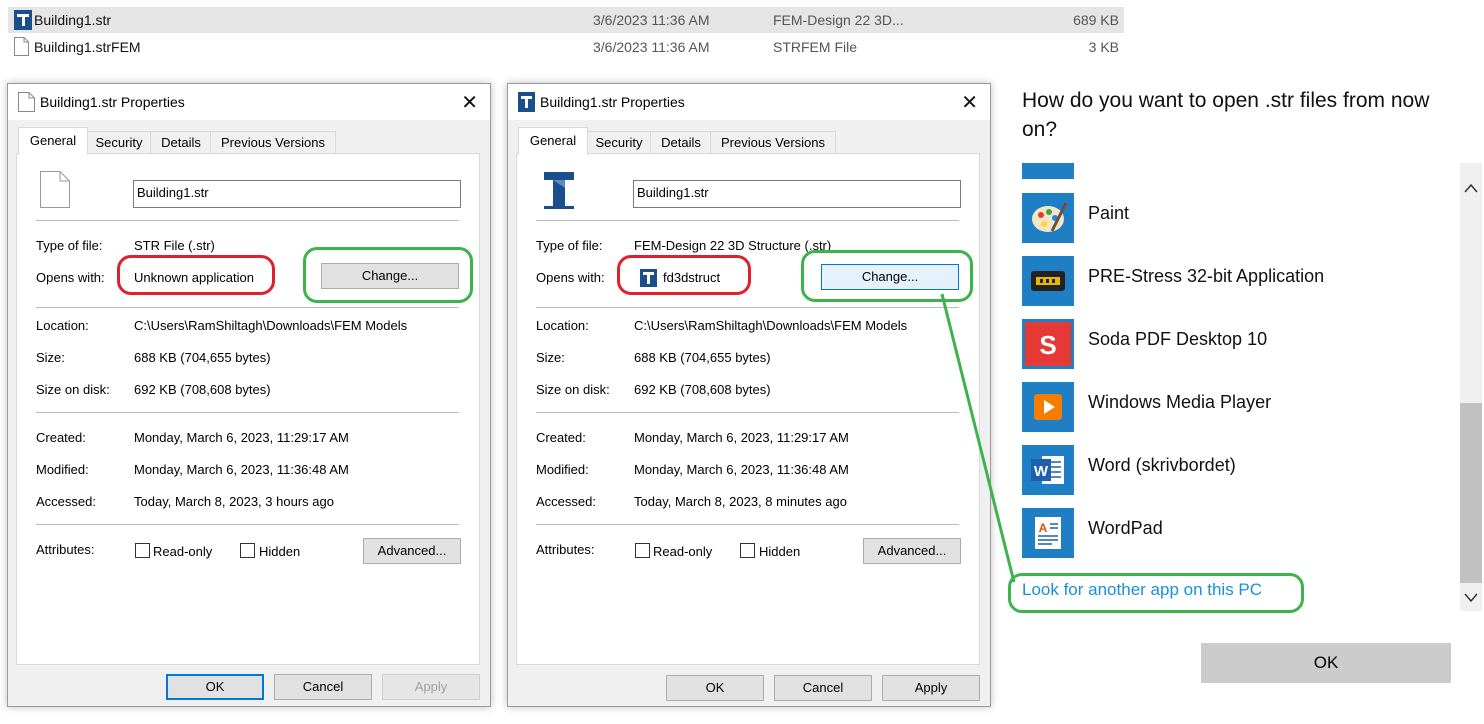 The image size is (1484, 724). I want to click on size-value: 688 KB (704,655 bytes), so click(702, 357).